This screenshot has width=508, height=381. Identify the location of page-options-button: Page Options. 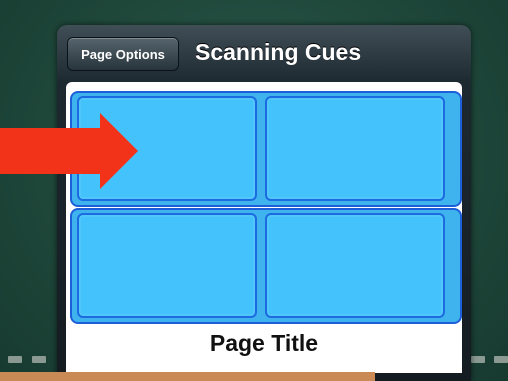
(123, 54).